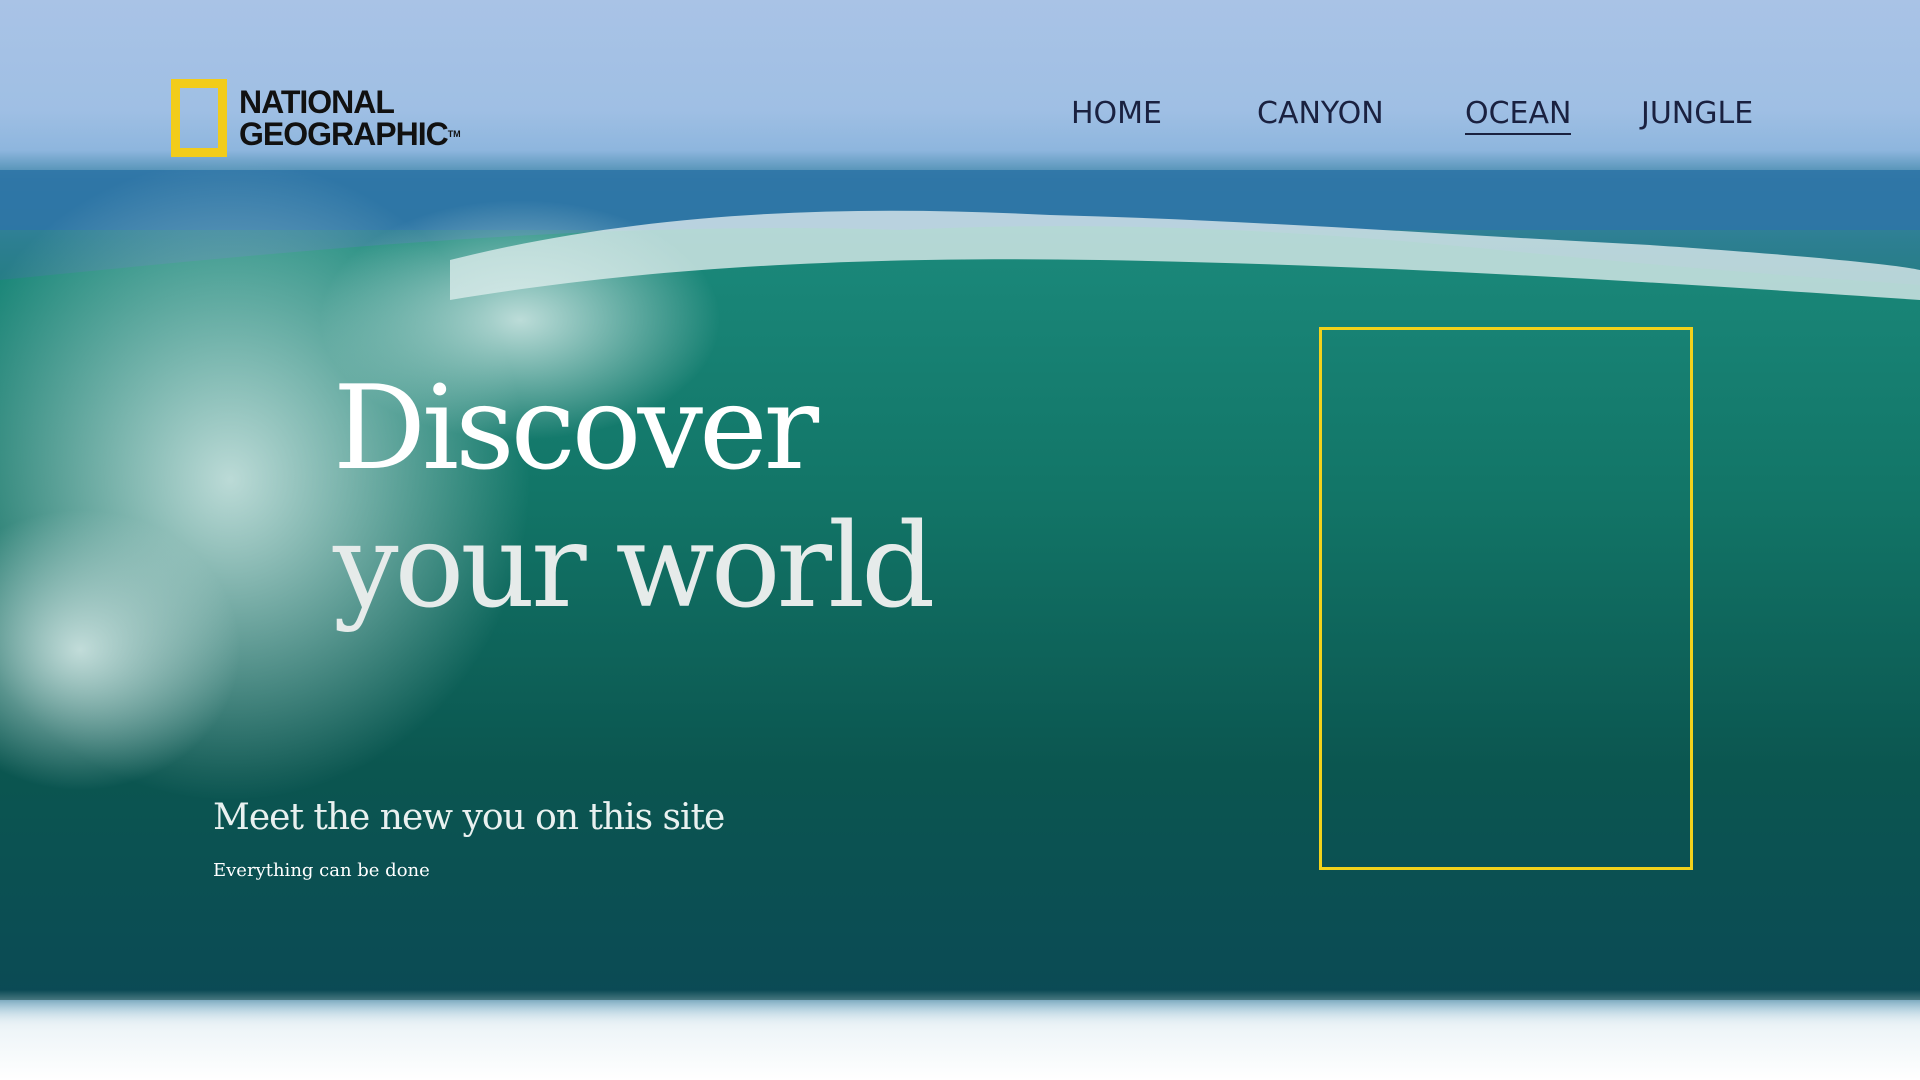 The image size is (1920, 1080). I want to click on yellow-frame-logo-icon, so click(199, 118).